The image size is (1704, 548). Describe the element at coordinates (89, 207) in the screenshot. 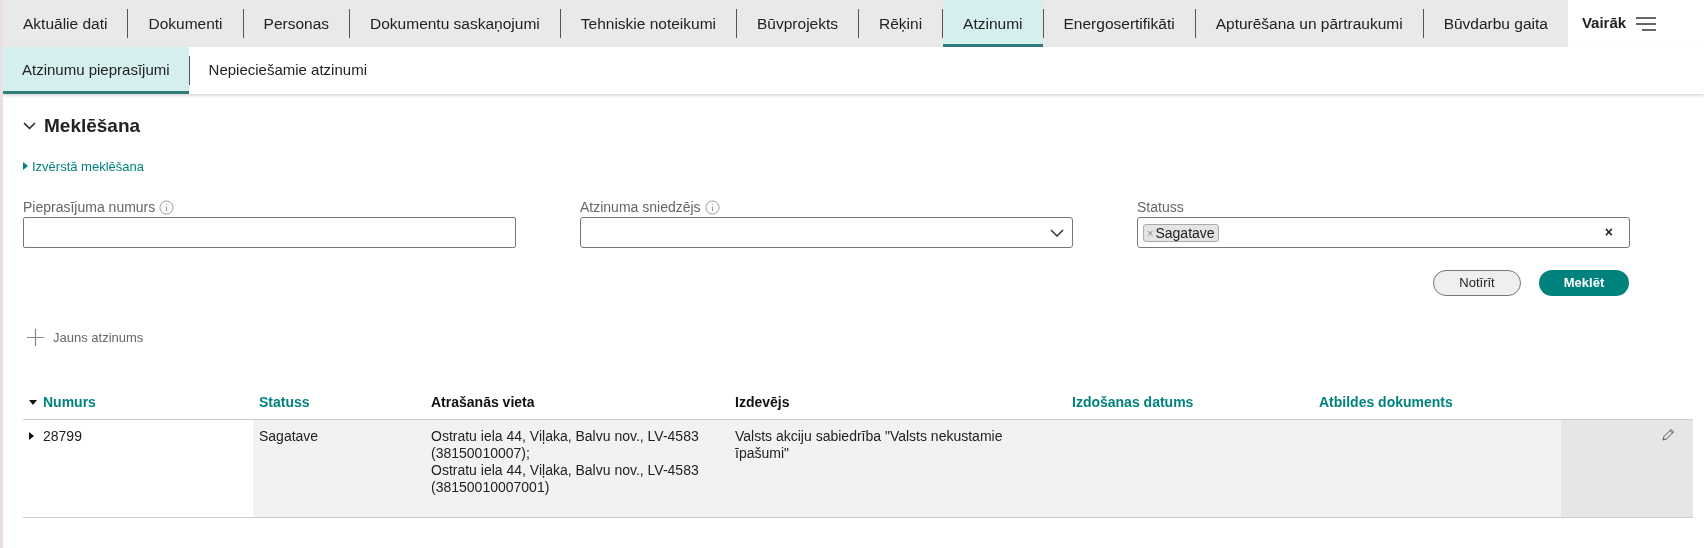

I see `field-label: Pieprasījuma numurs` at that location.